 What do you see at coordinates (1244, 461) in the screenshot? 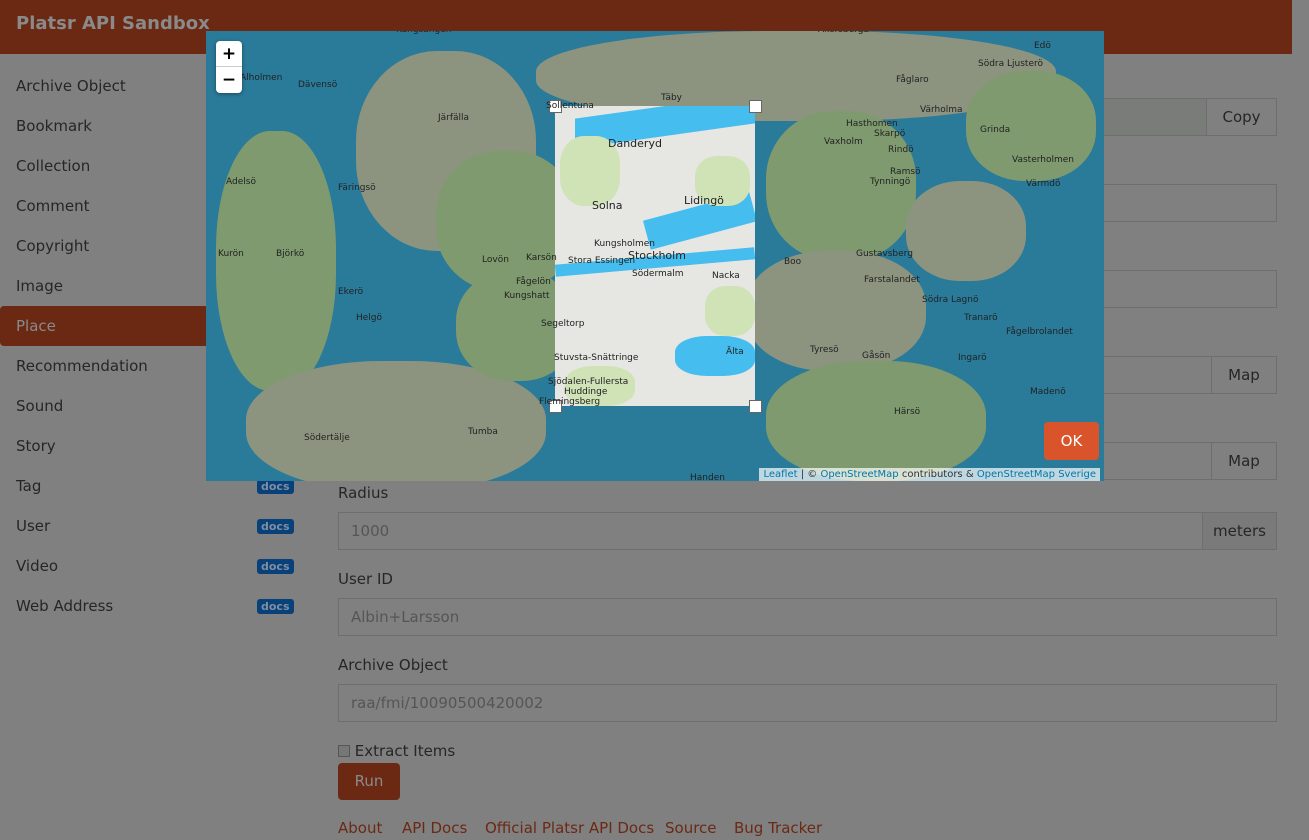
I see `map-button-2: Map` at bounding box center [1244, 461].